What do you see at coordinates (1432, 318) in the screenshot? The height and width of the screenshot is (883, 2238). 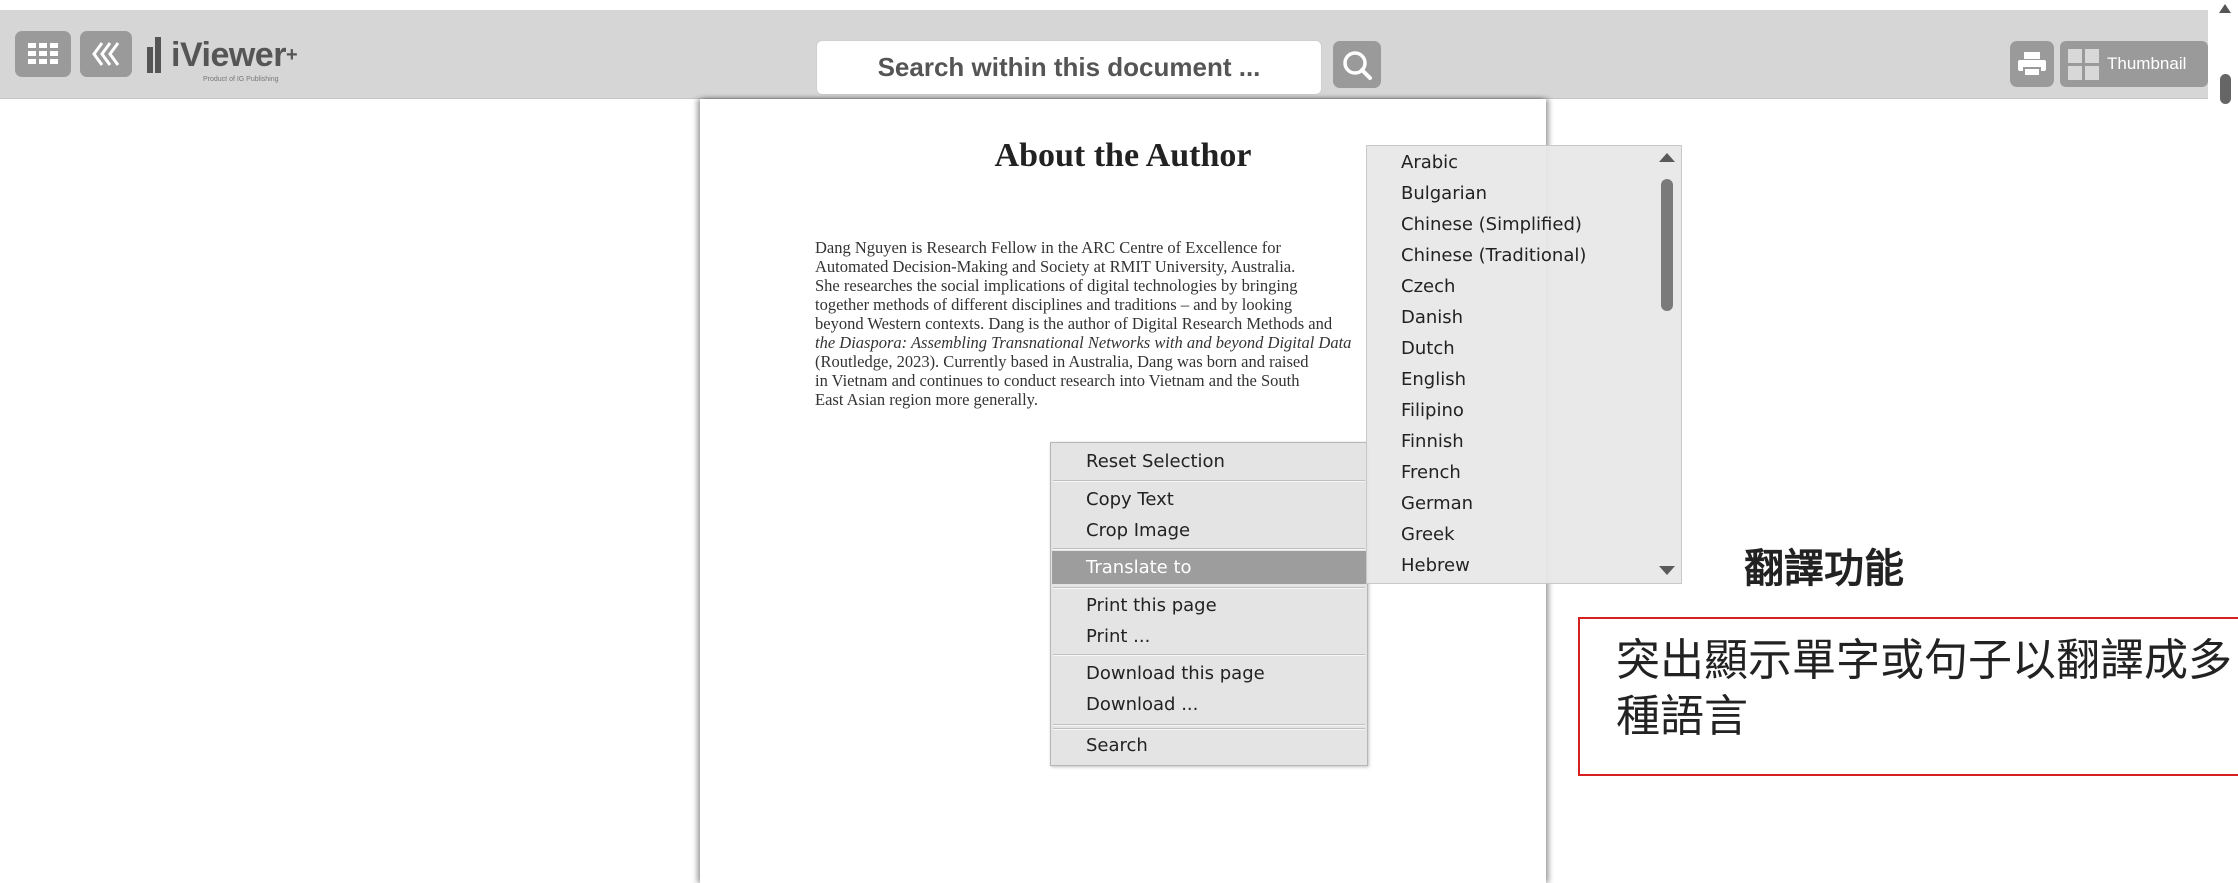 I see `language-option: Danish` at bounding box center [1432, 318].